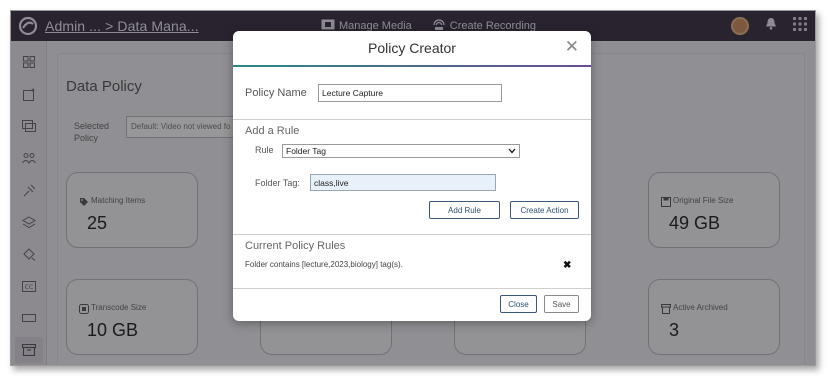  Describe the element at coordinates (572, 47) in the screenshot. I see `close-icon: ✕` at that location.